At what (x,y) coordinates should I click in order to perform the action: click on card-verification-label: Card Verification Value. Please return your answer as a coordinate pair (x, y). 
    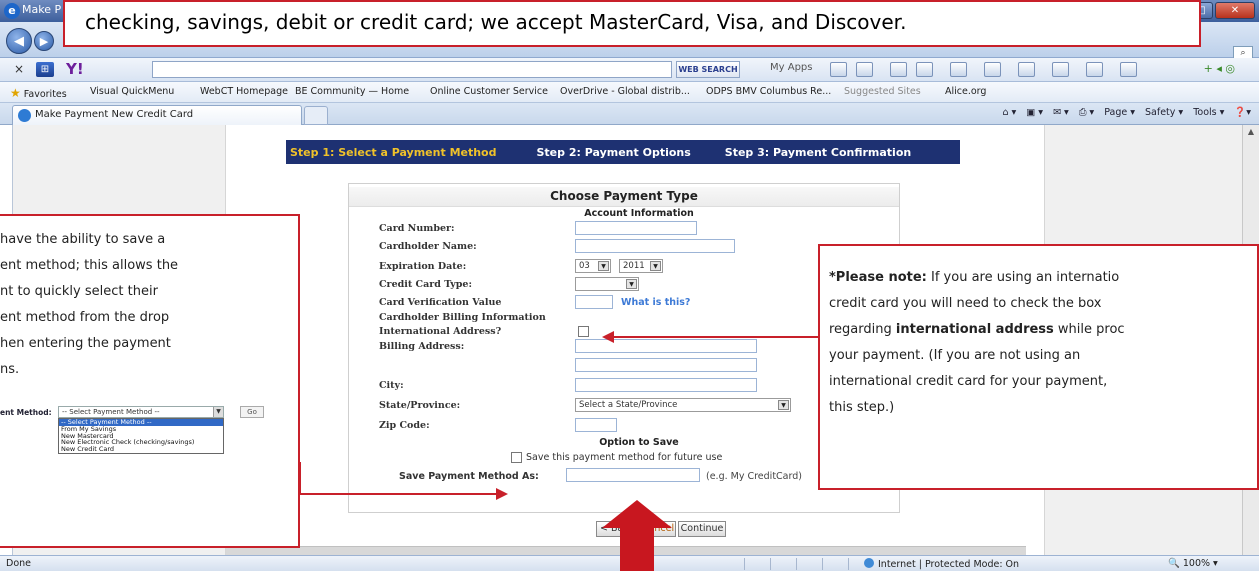
    Looking at the image, I should click on (440, 302).